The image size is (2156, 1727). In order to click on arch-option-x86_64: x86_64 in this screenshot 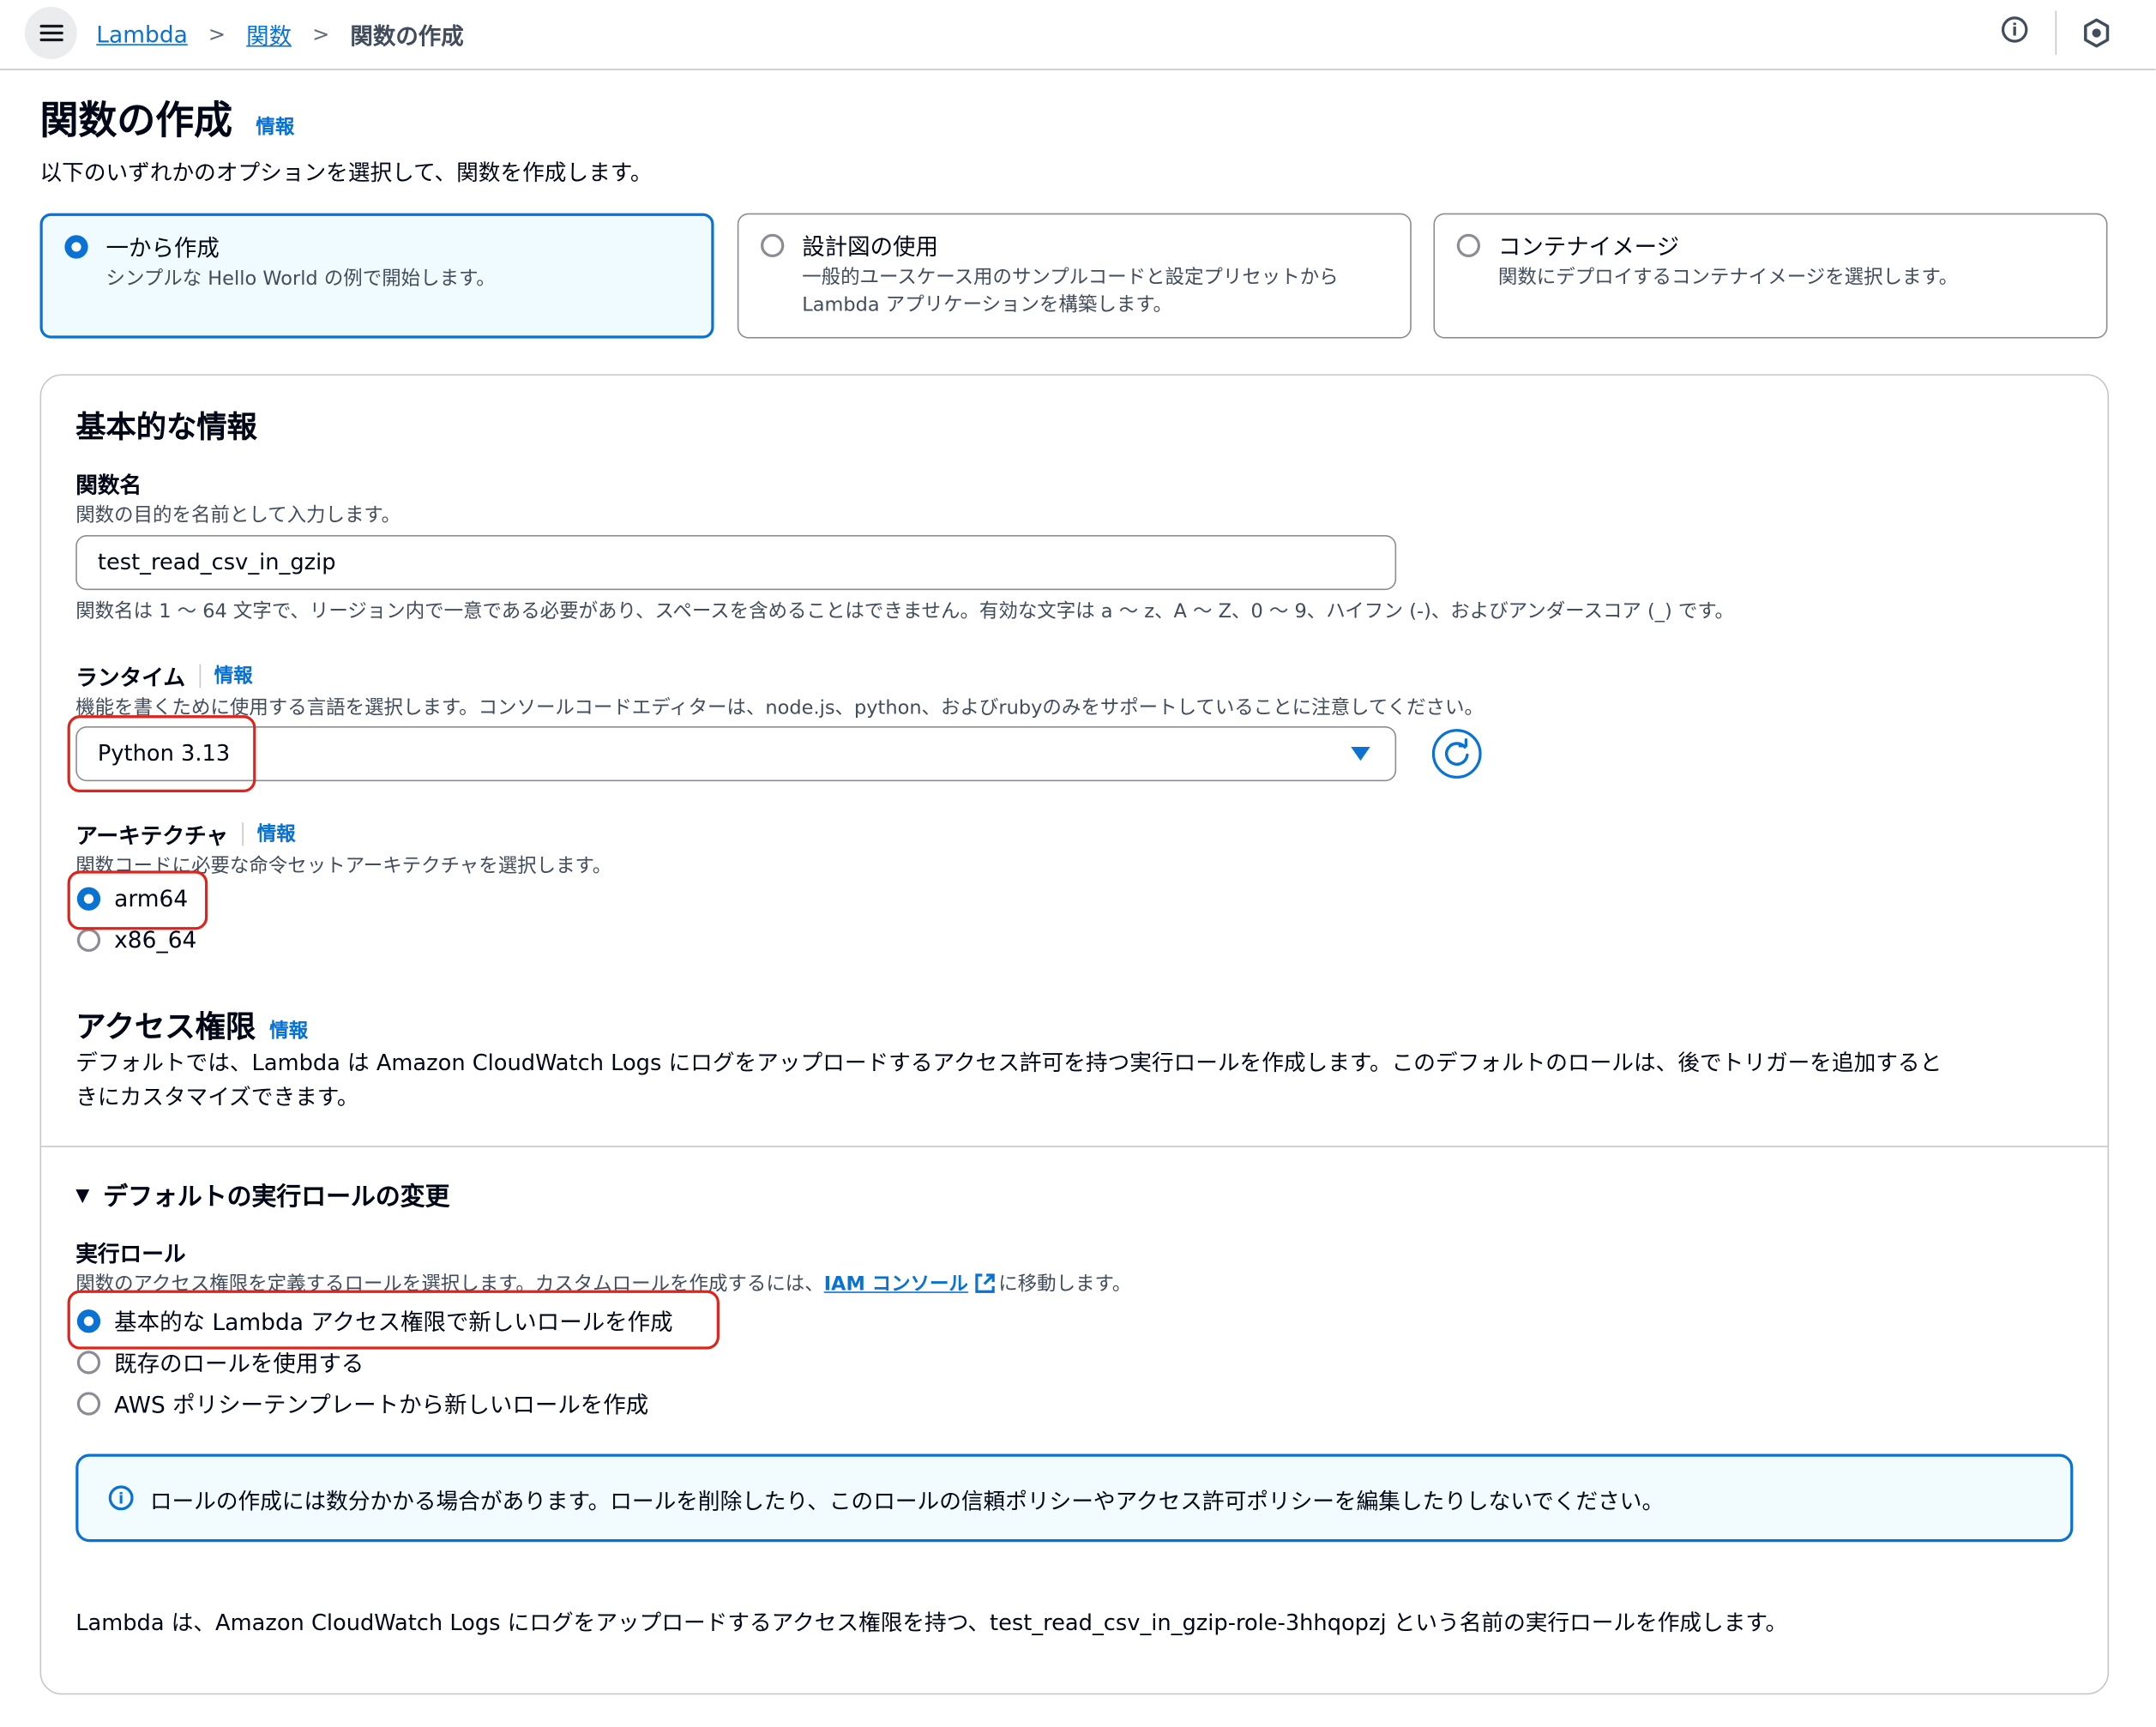, I will do `click(136, 940)`.